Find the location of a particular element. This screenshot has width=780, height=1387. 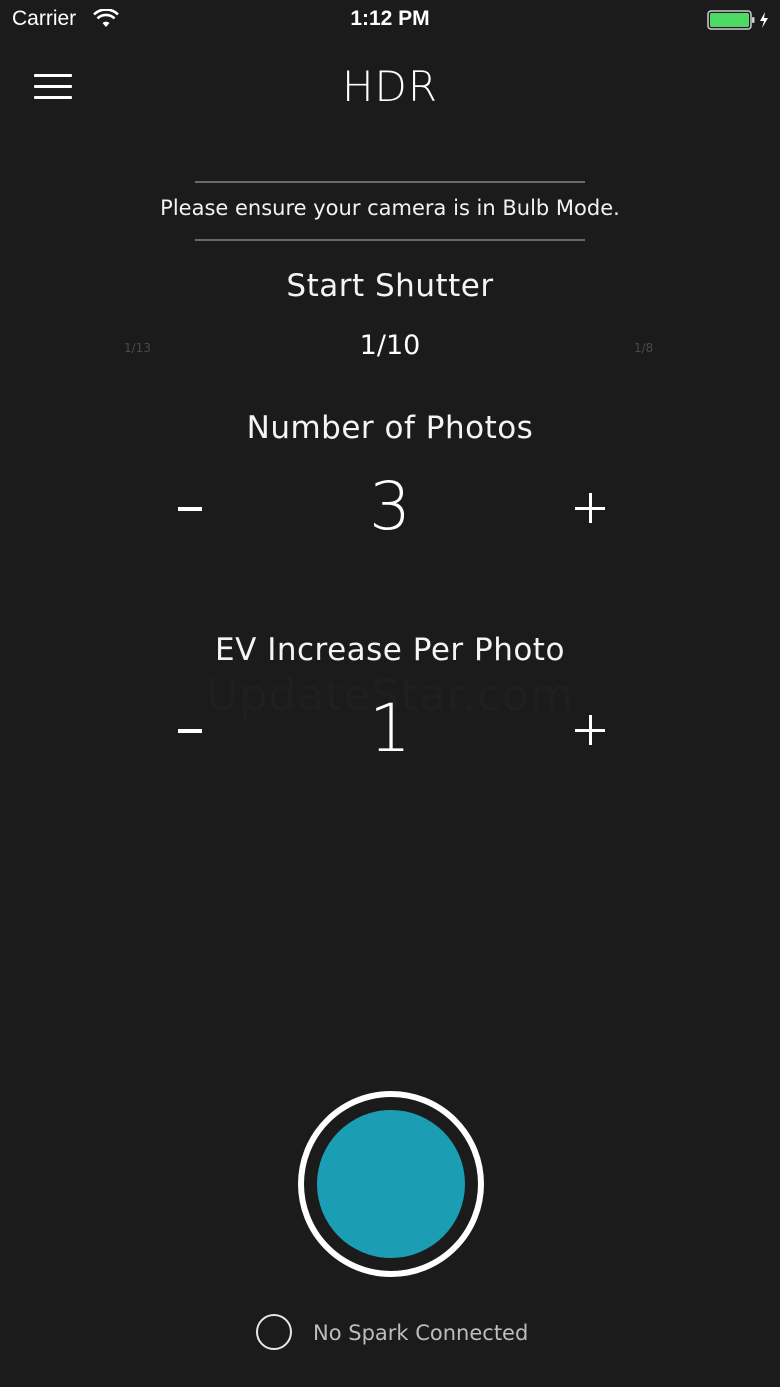

ev-value: 1 is located at coordinates (390, 728).